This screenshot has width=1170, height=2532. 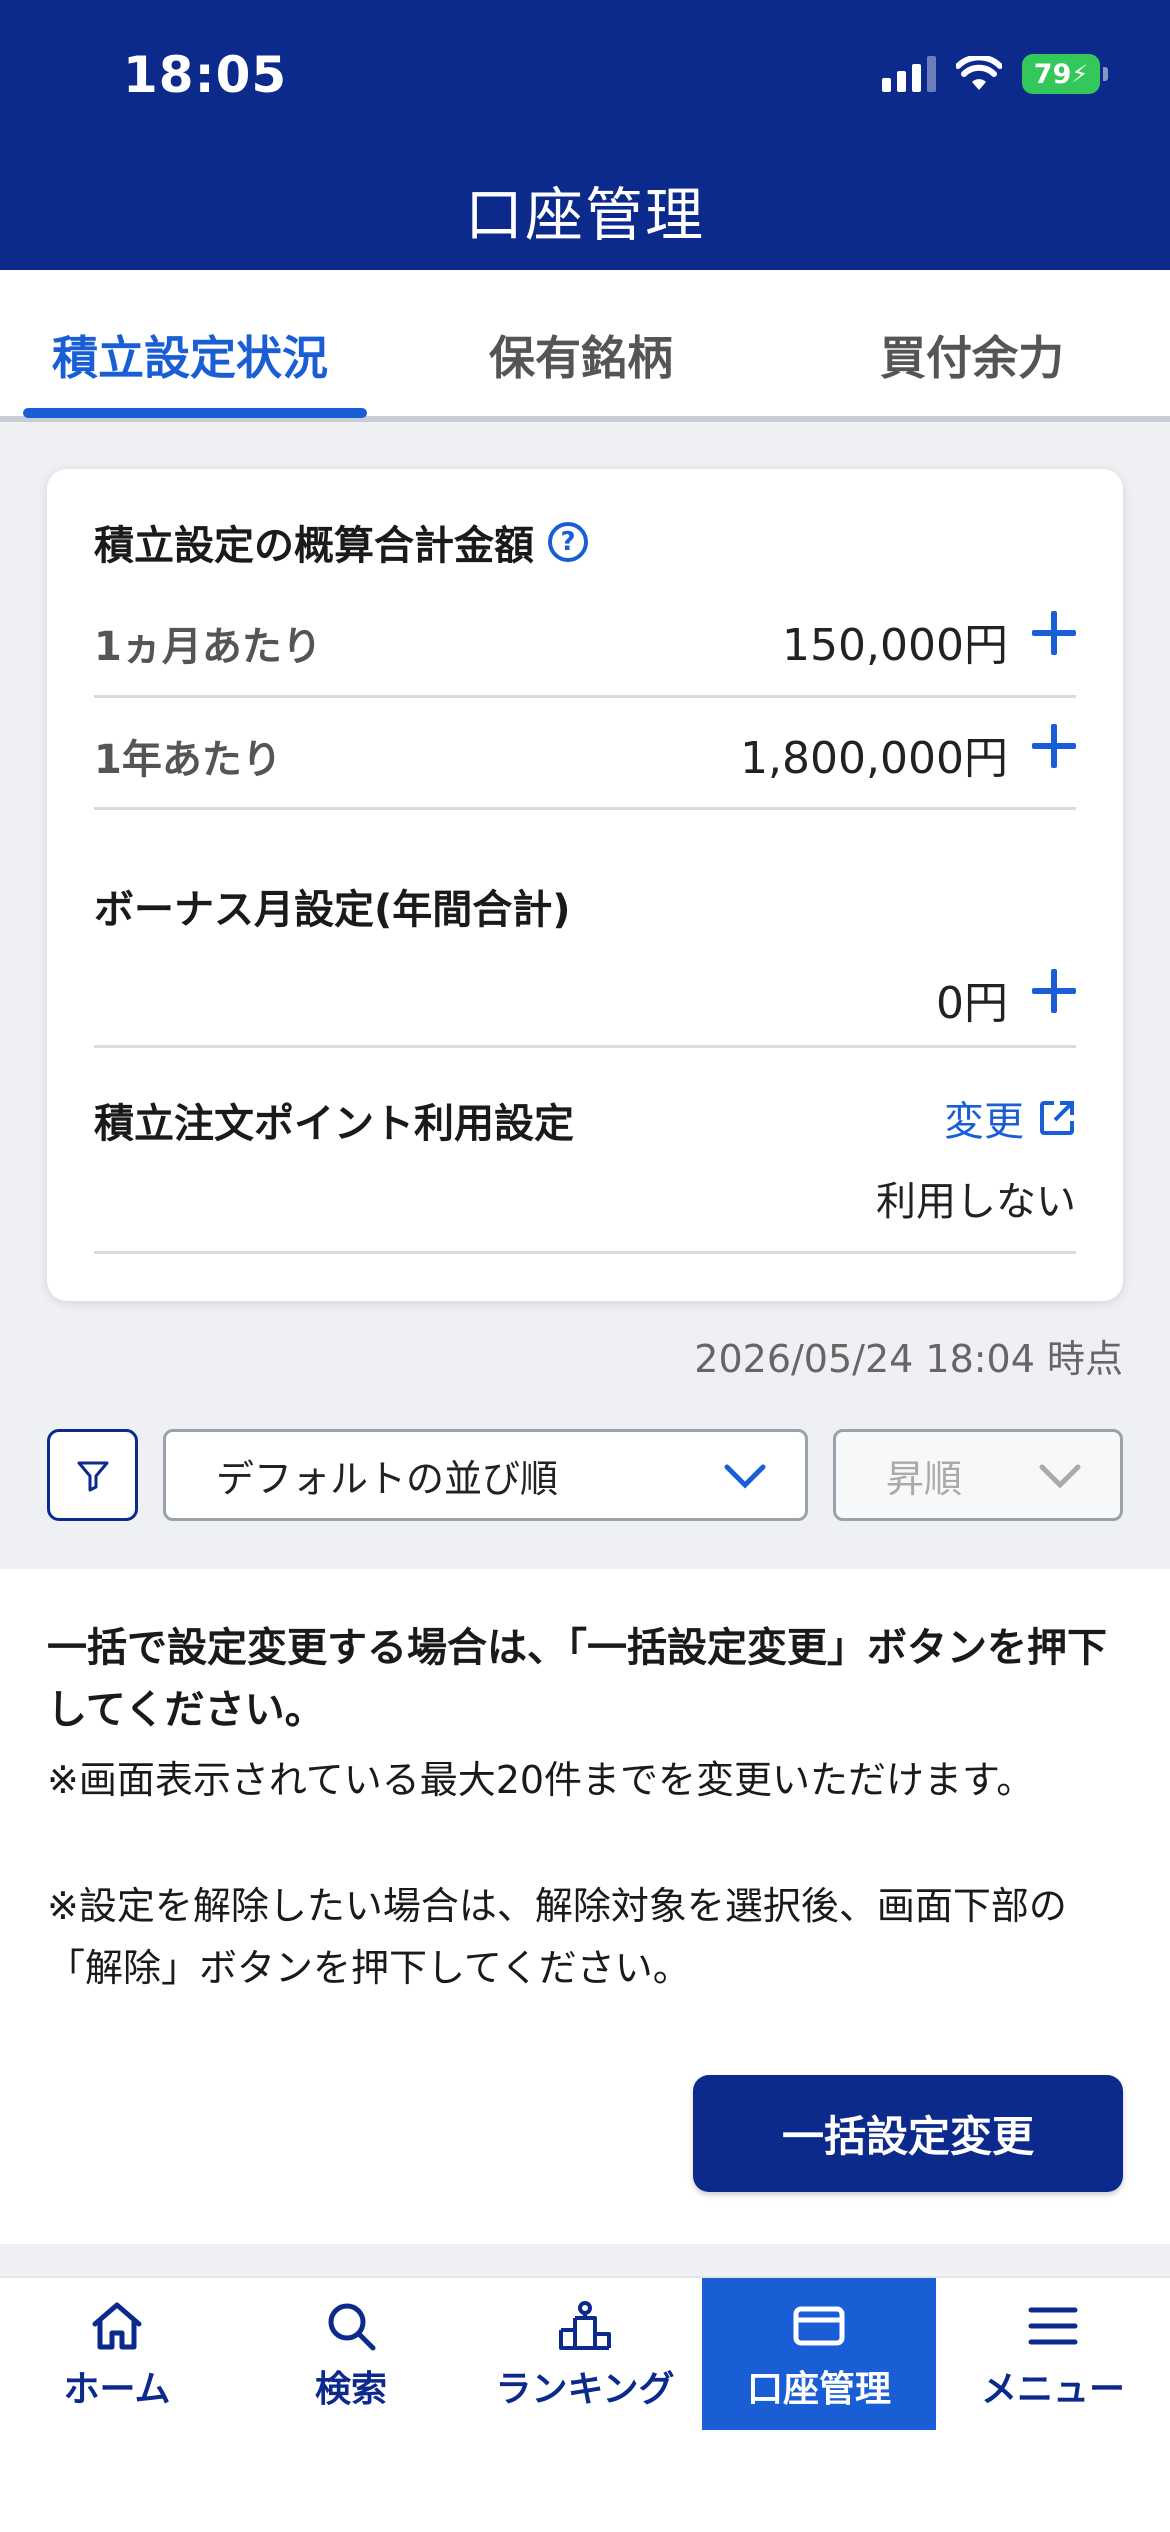 I want to click on battery-icon: 79 ⚡, so click(x=1065, y=74).